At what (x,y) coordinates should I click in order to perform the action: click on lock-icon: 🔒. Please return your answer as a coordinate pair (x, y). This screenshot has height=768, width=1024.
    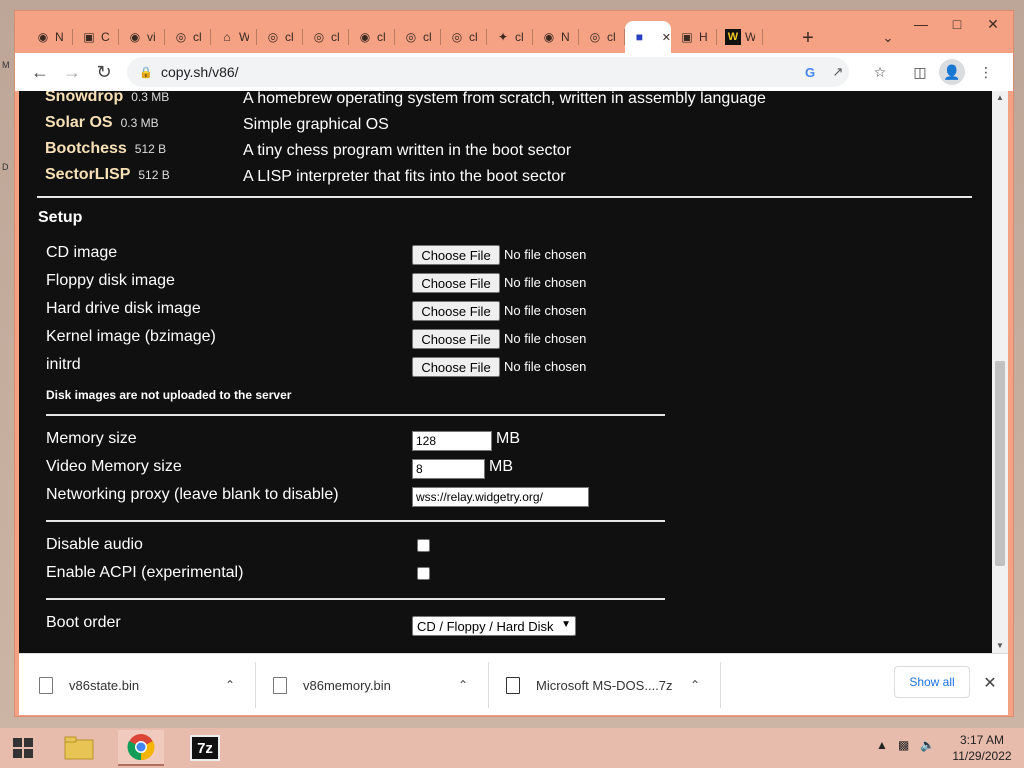
    Looking at the image, I should click on (146, 72).